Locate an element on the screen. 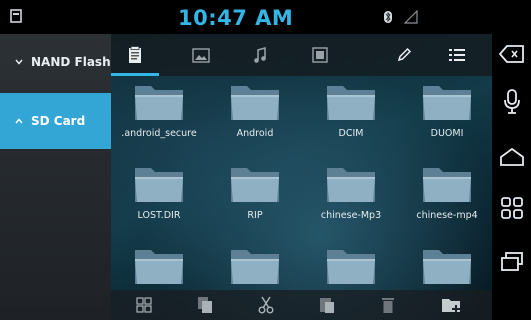  back-icon is located at coordinates (511, 54).